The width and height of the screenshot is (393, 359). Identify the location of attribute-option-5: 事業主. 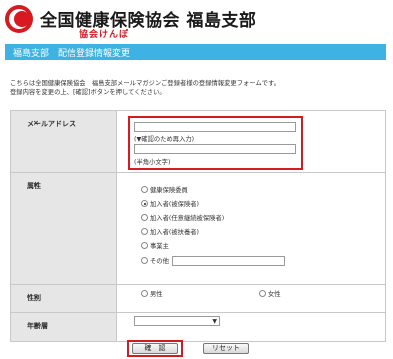
(159, 246).